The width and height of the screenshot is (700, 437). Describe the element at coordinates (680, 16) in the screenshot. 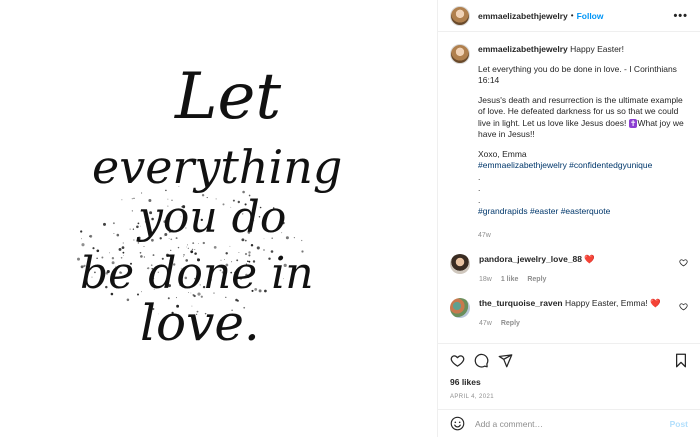

I see `more-options-icon: •••` at that location.